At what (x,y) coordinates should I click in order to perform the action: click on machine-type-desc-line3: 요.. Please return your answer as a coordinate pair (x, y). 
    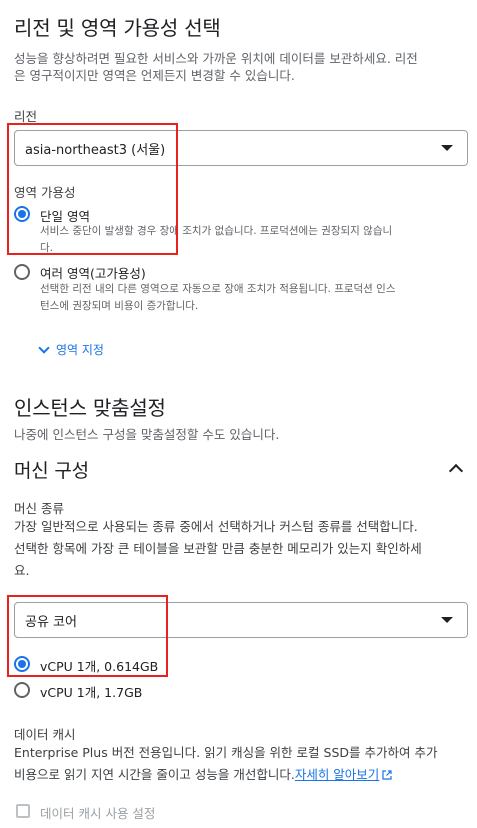
    Looking at the image, I should click on (22, 570).